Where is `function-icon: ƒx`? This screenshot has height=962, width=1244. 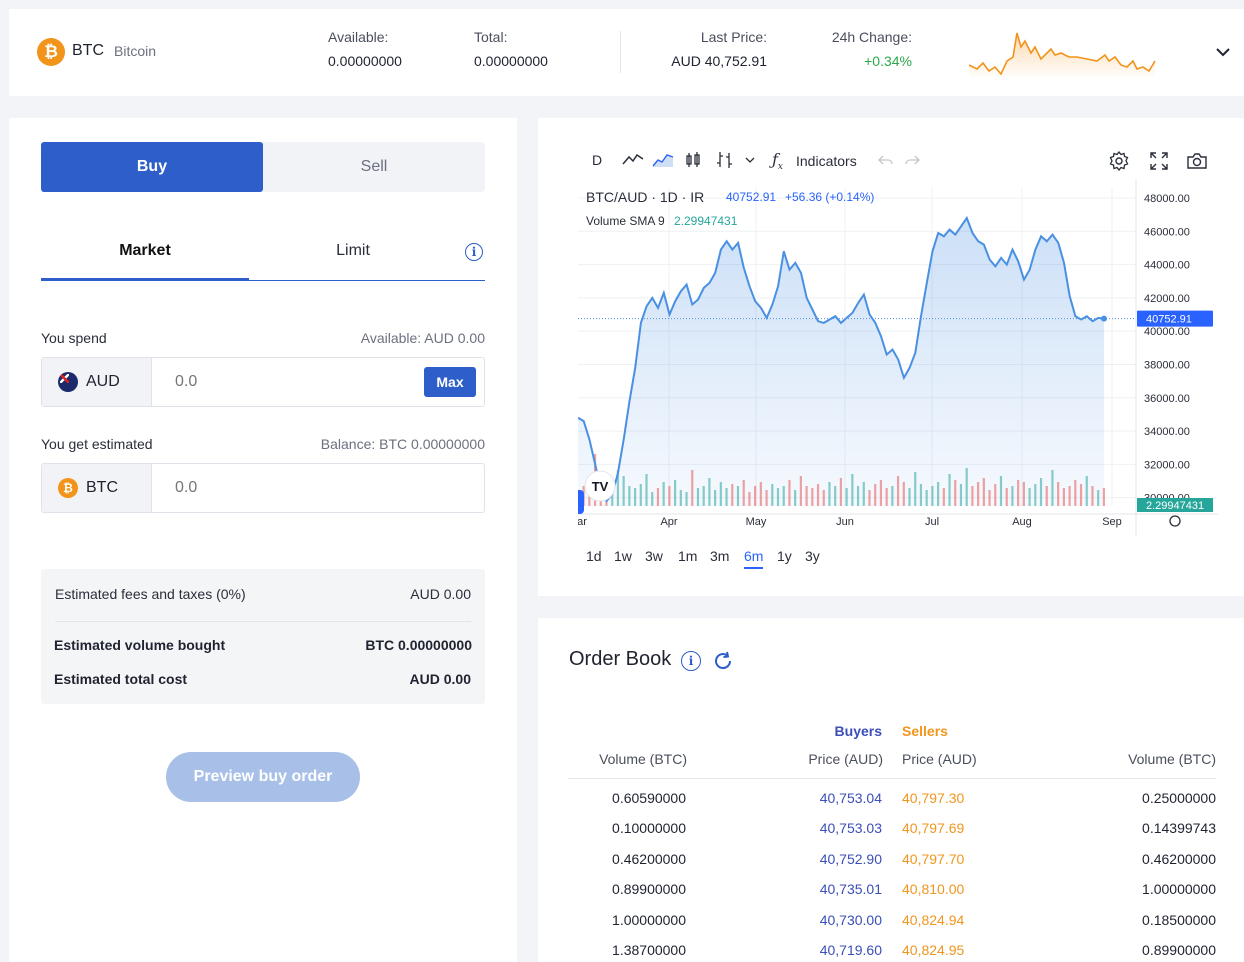
function-icon: ƒx is located at coordinates (777, 161).